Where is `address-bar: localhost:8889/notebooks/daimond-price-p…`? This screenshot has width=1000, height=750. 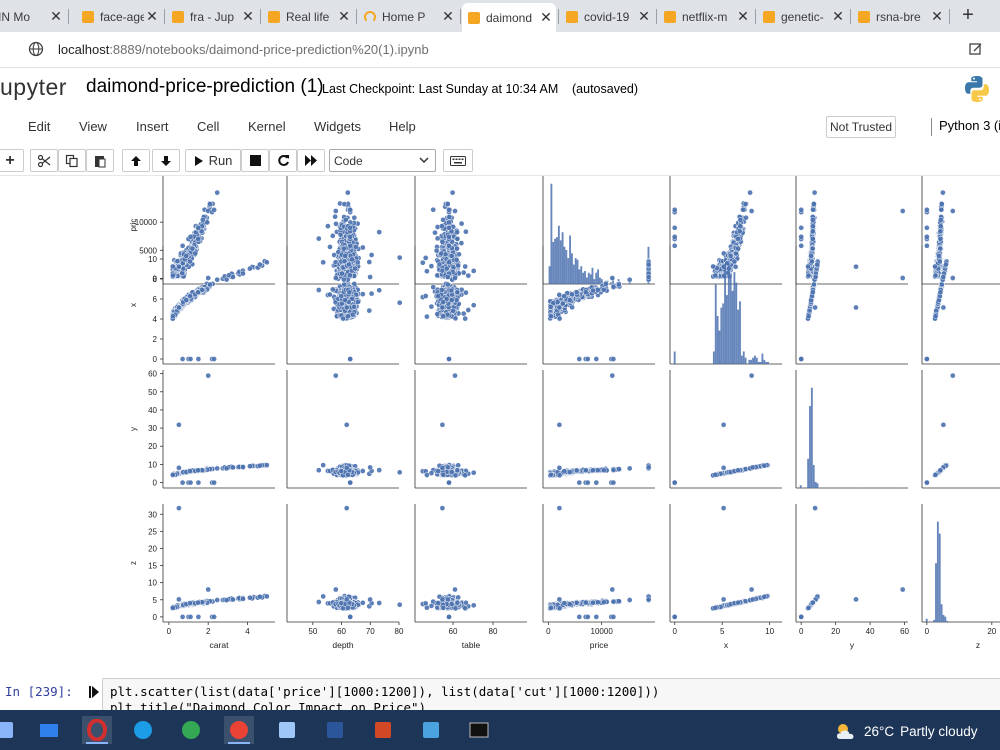
address-bar: localhost:8889/notebooks/daimond-price-p… is located at coordinates (500, 50).